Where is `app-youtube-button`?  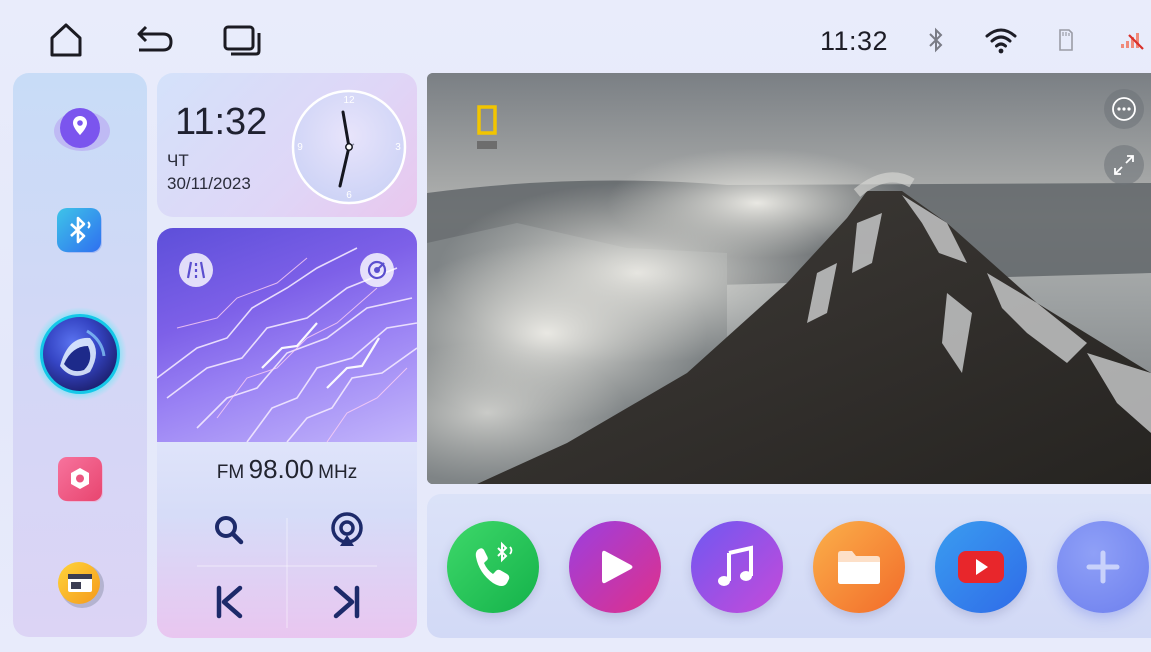
app-youtube-button is located at coordinates (981, 567).